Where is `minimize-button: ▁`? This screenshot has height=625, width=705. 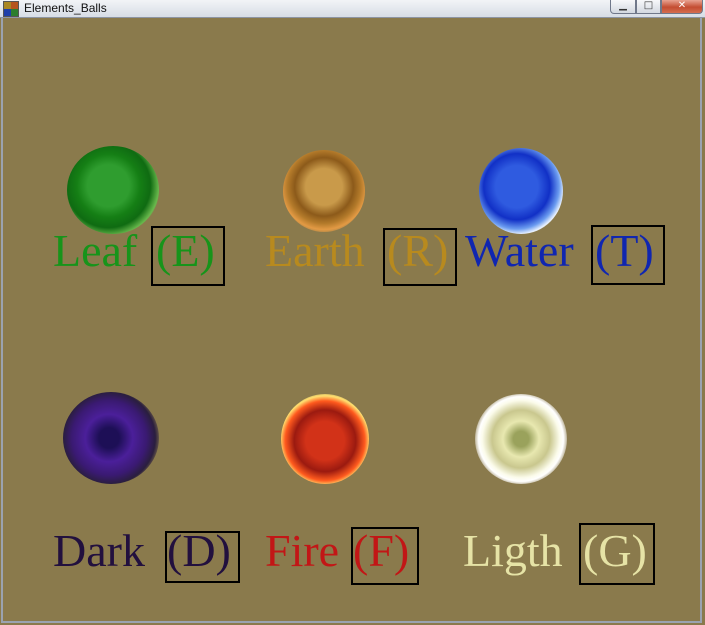
minimize-button: ▁ is located at coordinates (623, 7).